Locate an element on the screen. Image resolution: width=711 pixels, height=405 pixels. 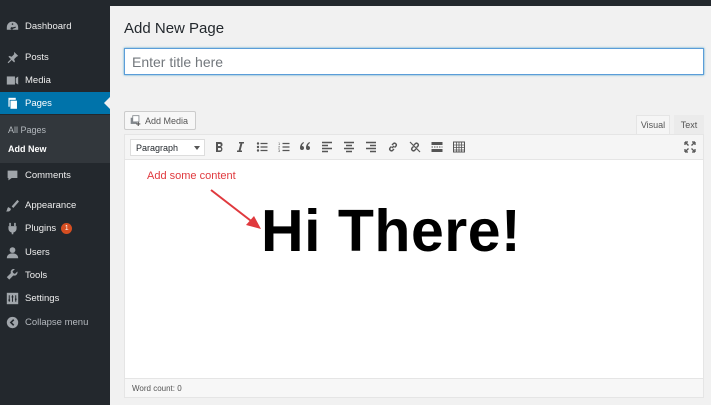
sidebar-item-label: Tools is located at coordinates (36, 275).